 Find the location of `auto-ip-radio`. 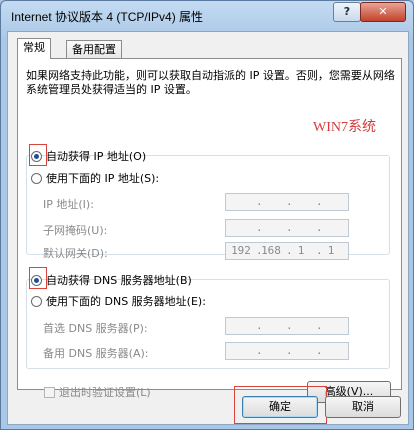

auto-ip-radio is located at coordinates (36, 156).